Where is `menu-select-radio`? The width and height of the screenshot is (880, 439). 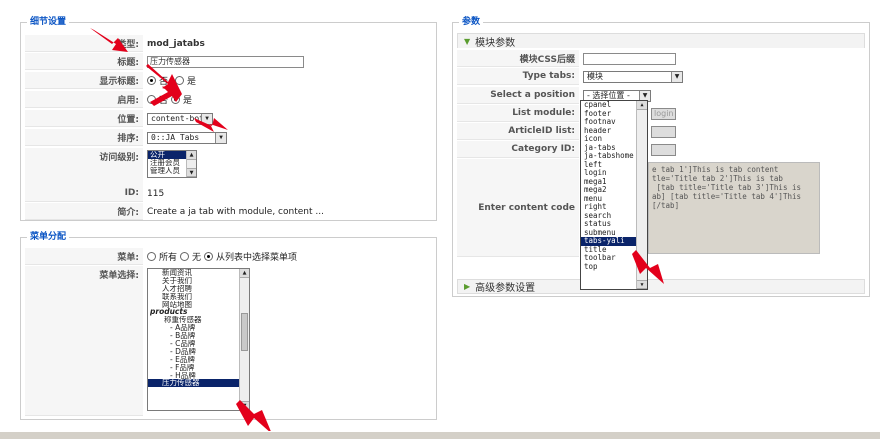
menu-select-radio is located at coordinates (209, 256).